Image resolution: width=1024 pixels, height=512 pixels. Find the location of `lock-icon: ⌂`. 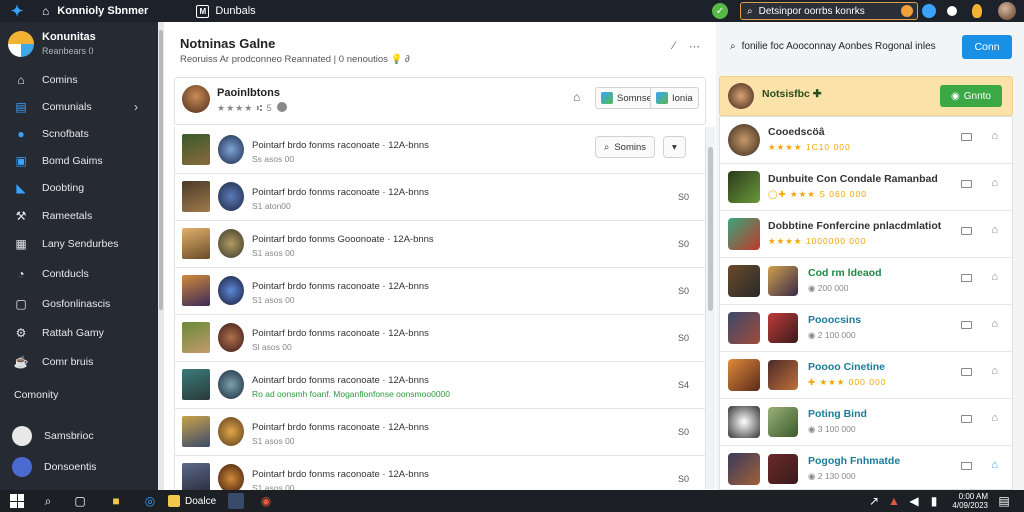

lock-icon: ⌂ is located at coordinates (576, 97).